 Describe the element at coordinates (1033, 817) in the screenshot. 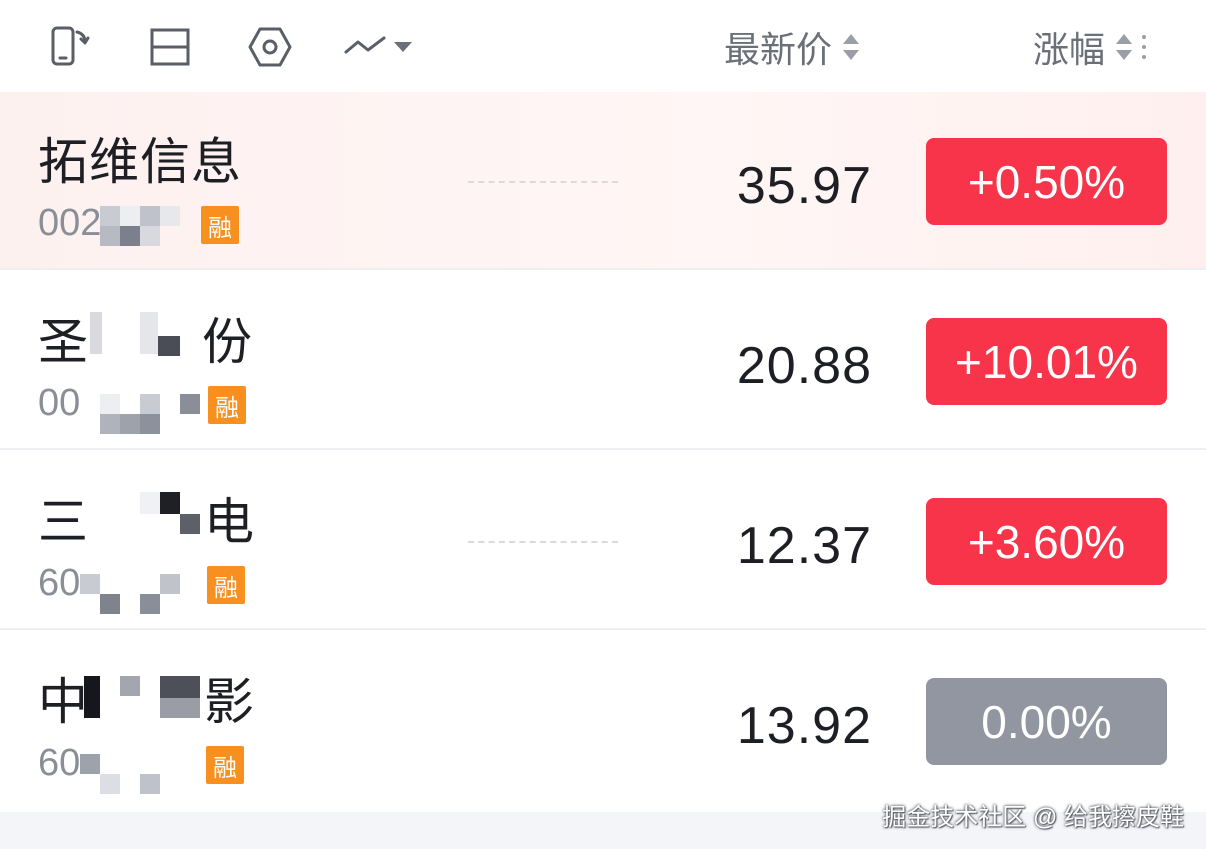

I see `watermark: 掘金技术社区 @ 给我擦皮鞋` at that location.